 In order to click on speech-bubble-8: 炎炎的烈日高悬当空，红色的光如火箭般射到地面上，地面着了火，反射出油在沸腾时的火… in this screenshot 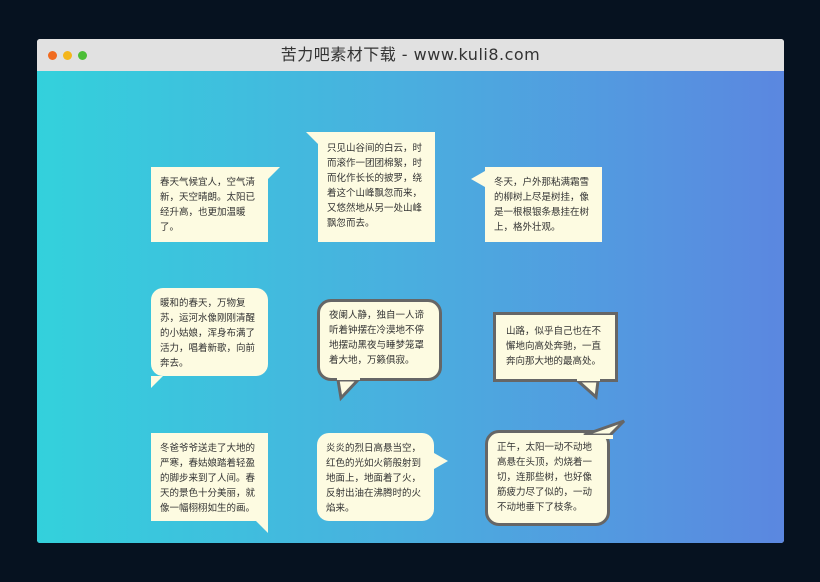, I will do `click(382, 477)`.